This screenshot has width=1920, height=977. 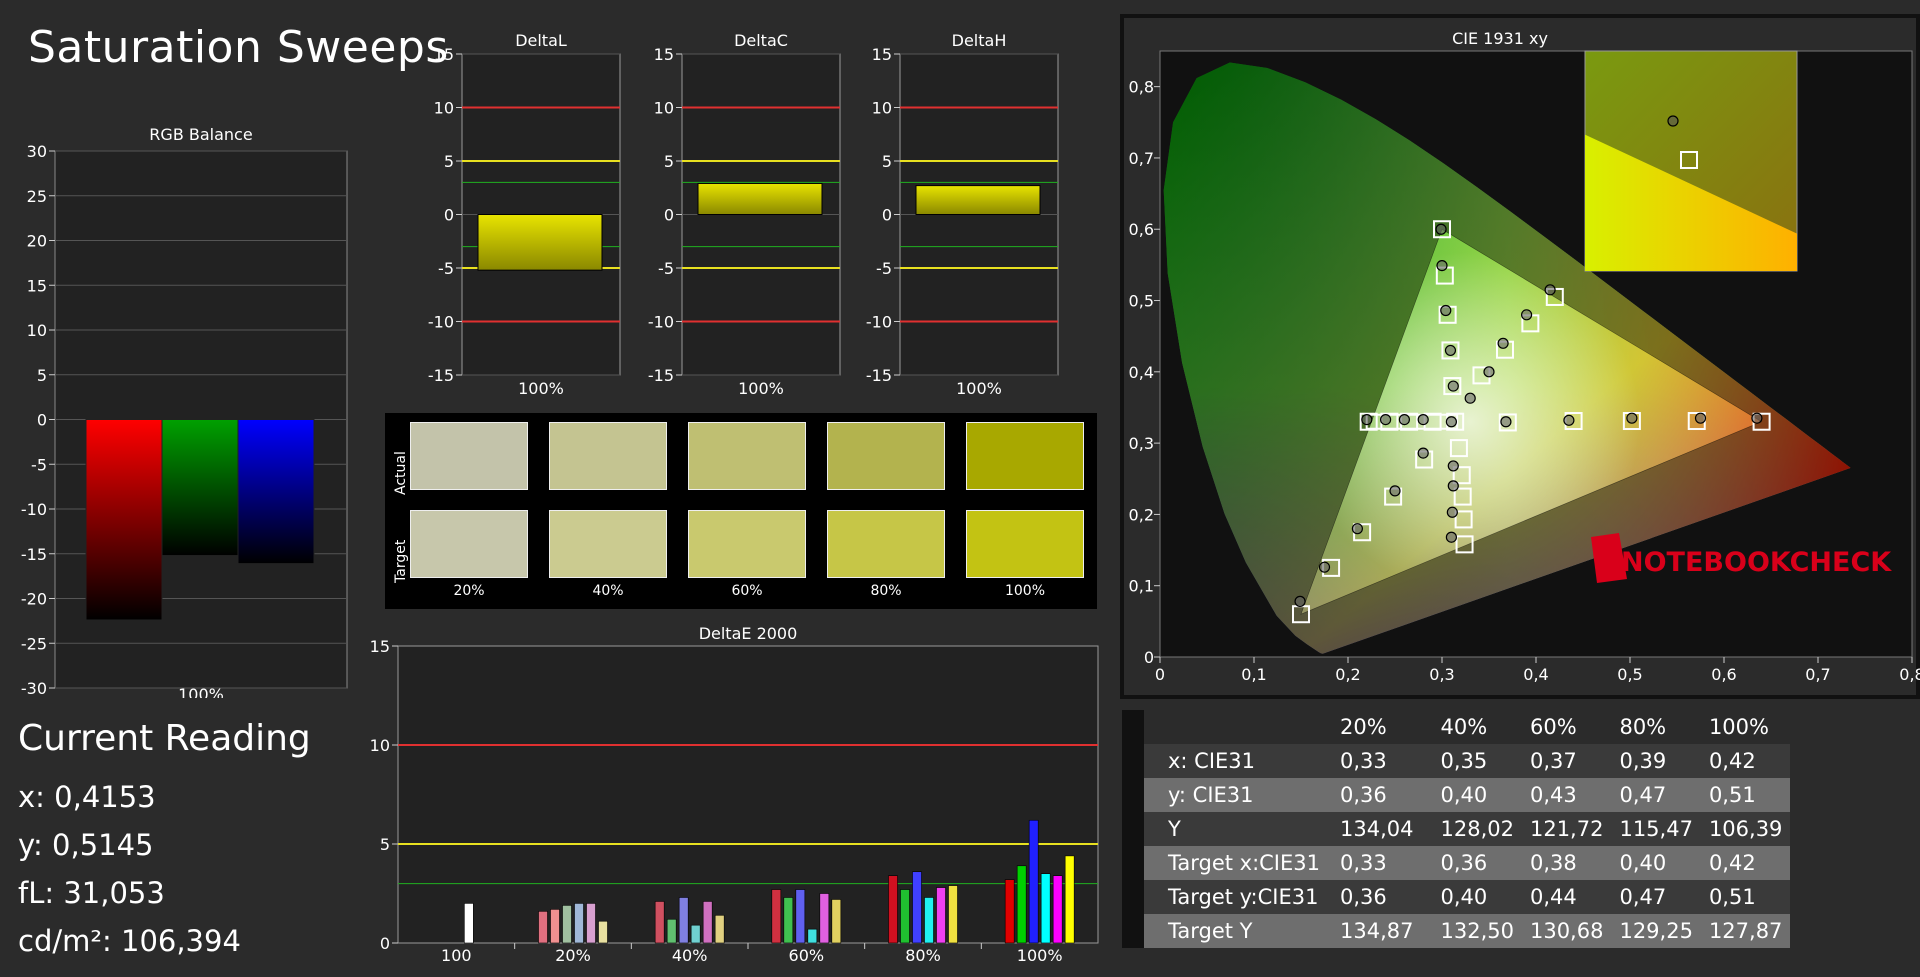 I want to click on deltah-chart: DeltaH 15 10 5 0 -5 -10 -15 100%, so click(x=962, y=214).